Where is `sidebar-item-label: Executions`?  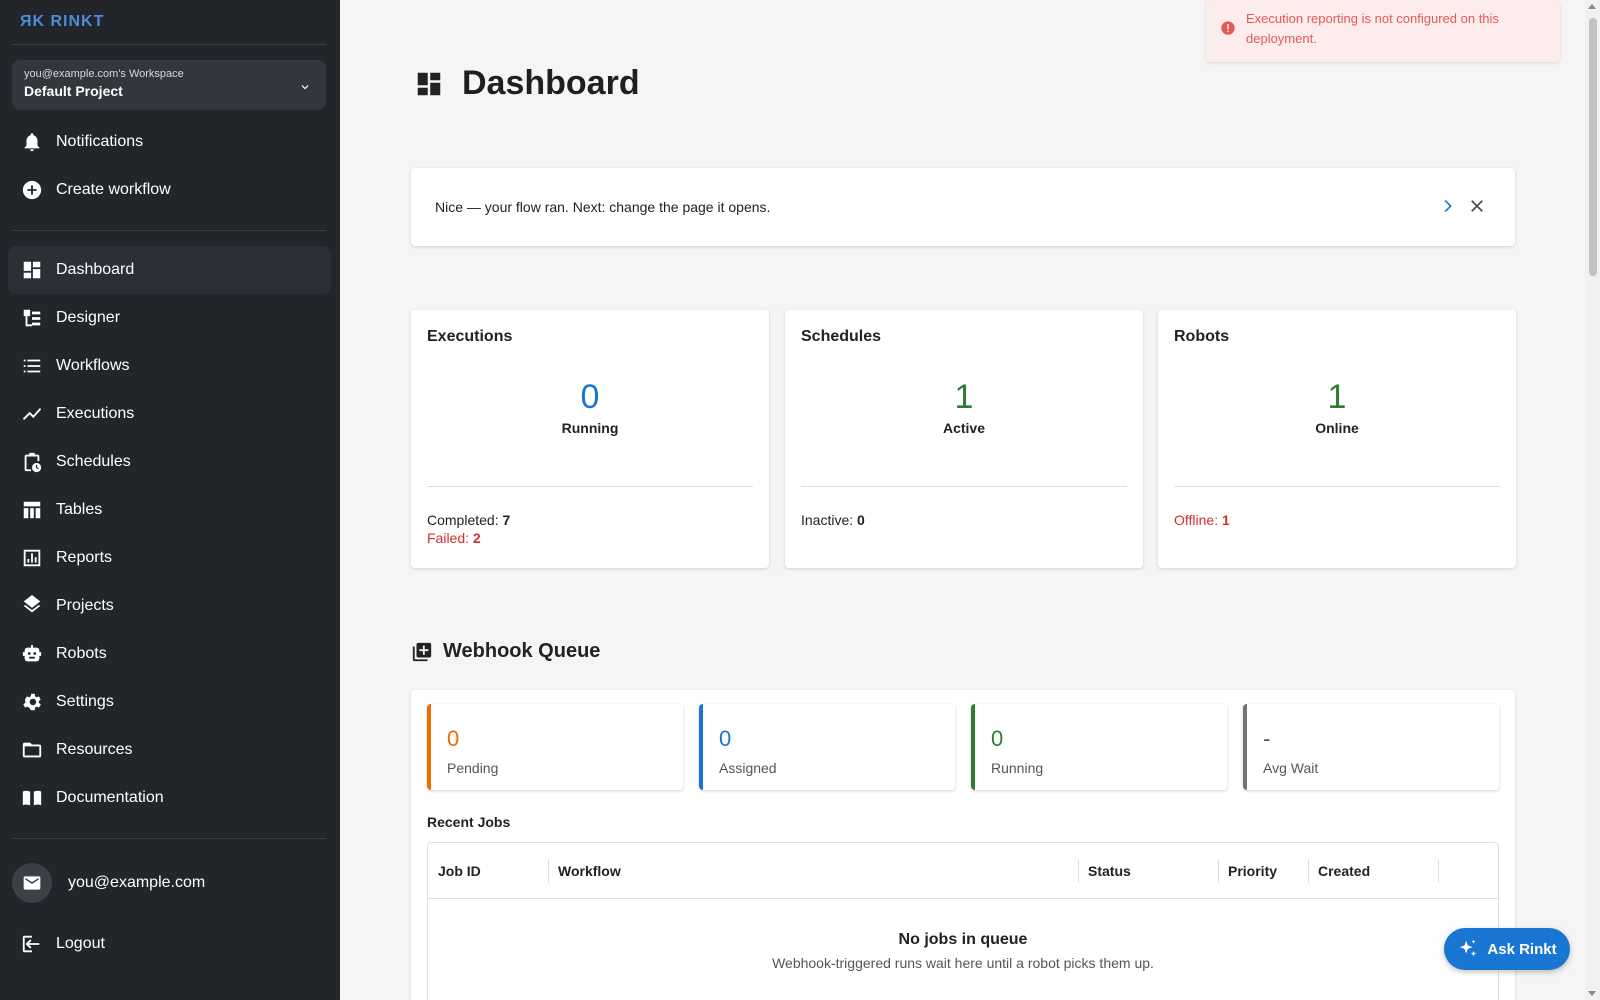 sidebar-item-label: Executions is located at coordinates (95, 413).